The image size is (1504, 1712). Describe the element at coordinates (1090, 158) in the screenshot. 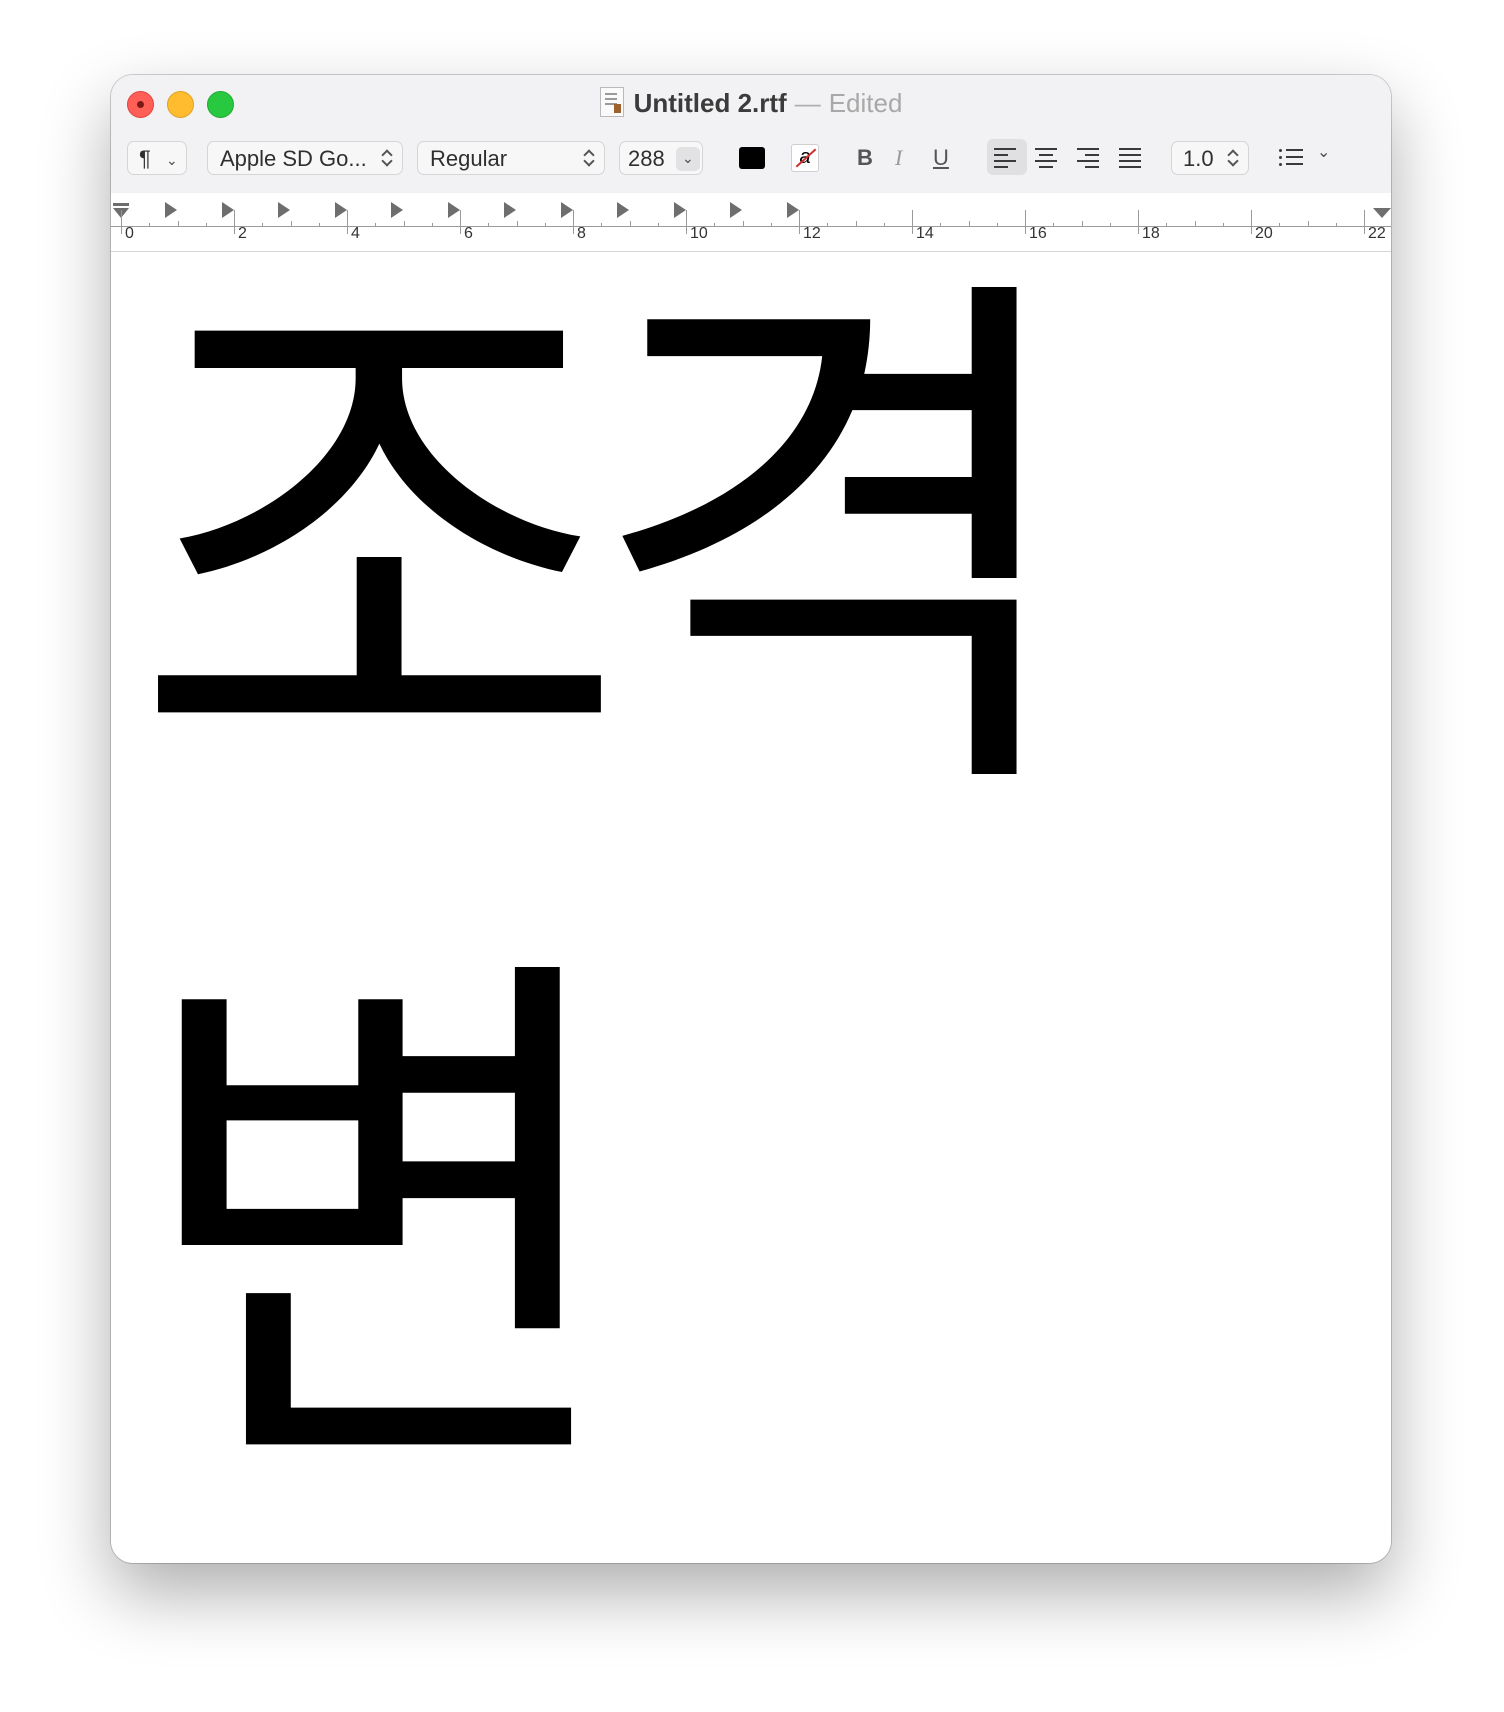

I see `align-right-icon` at that location.